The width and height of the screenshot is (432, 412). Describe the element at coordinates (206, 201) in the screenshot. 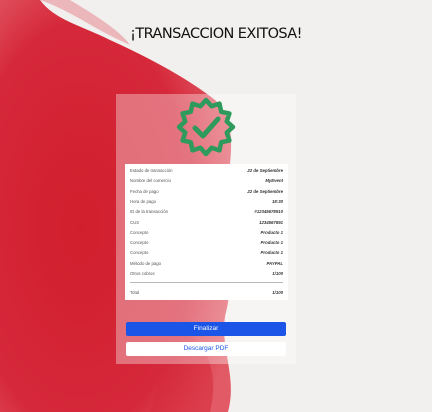

I see `receipt-row: Hora de pago 18:30` at that location.